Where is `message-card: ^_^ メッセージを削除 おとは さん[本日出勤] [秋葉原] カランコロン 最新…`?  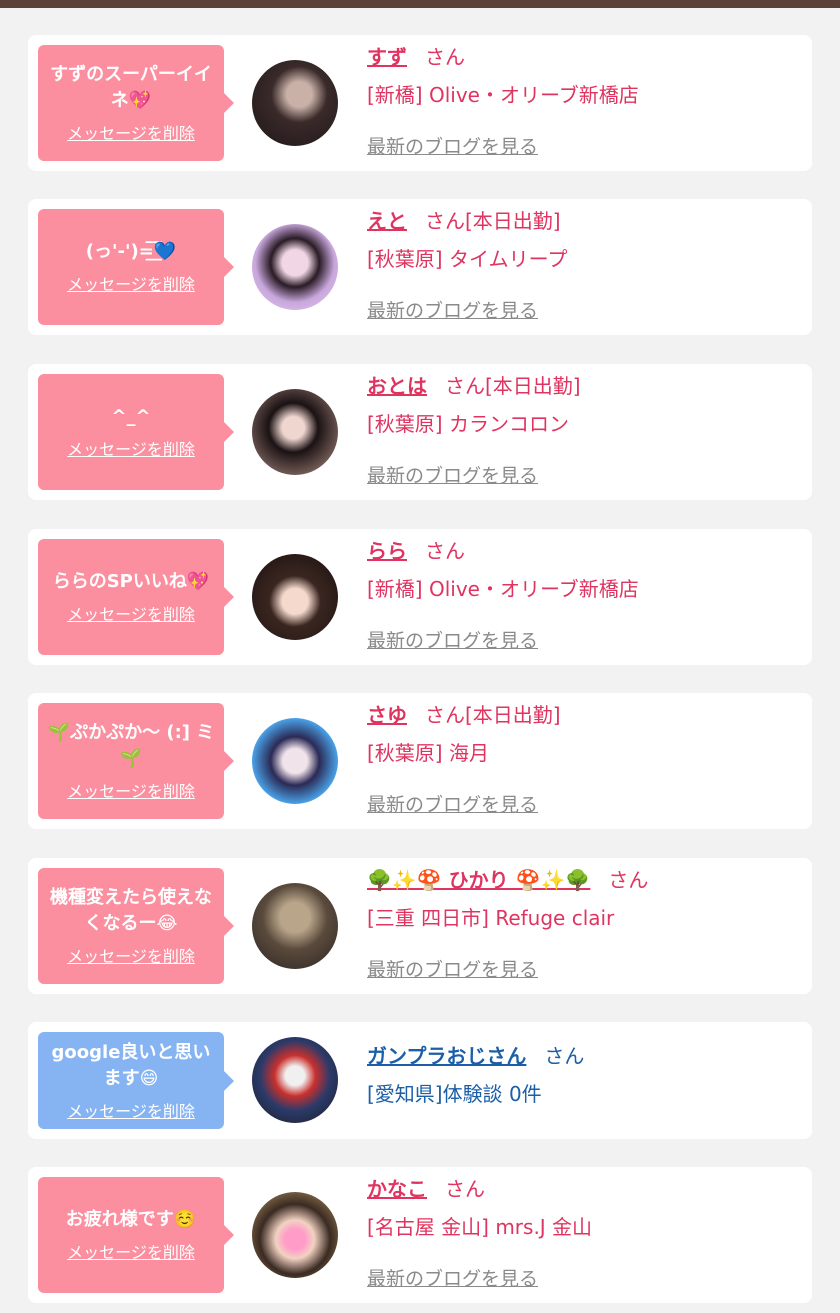
message-card: ^_^ メッセージを削除 おとは さん[本日出勤] [秋葉原] カランコロン 最新… is located at coordinates (420, 432).